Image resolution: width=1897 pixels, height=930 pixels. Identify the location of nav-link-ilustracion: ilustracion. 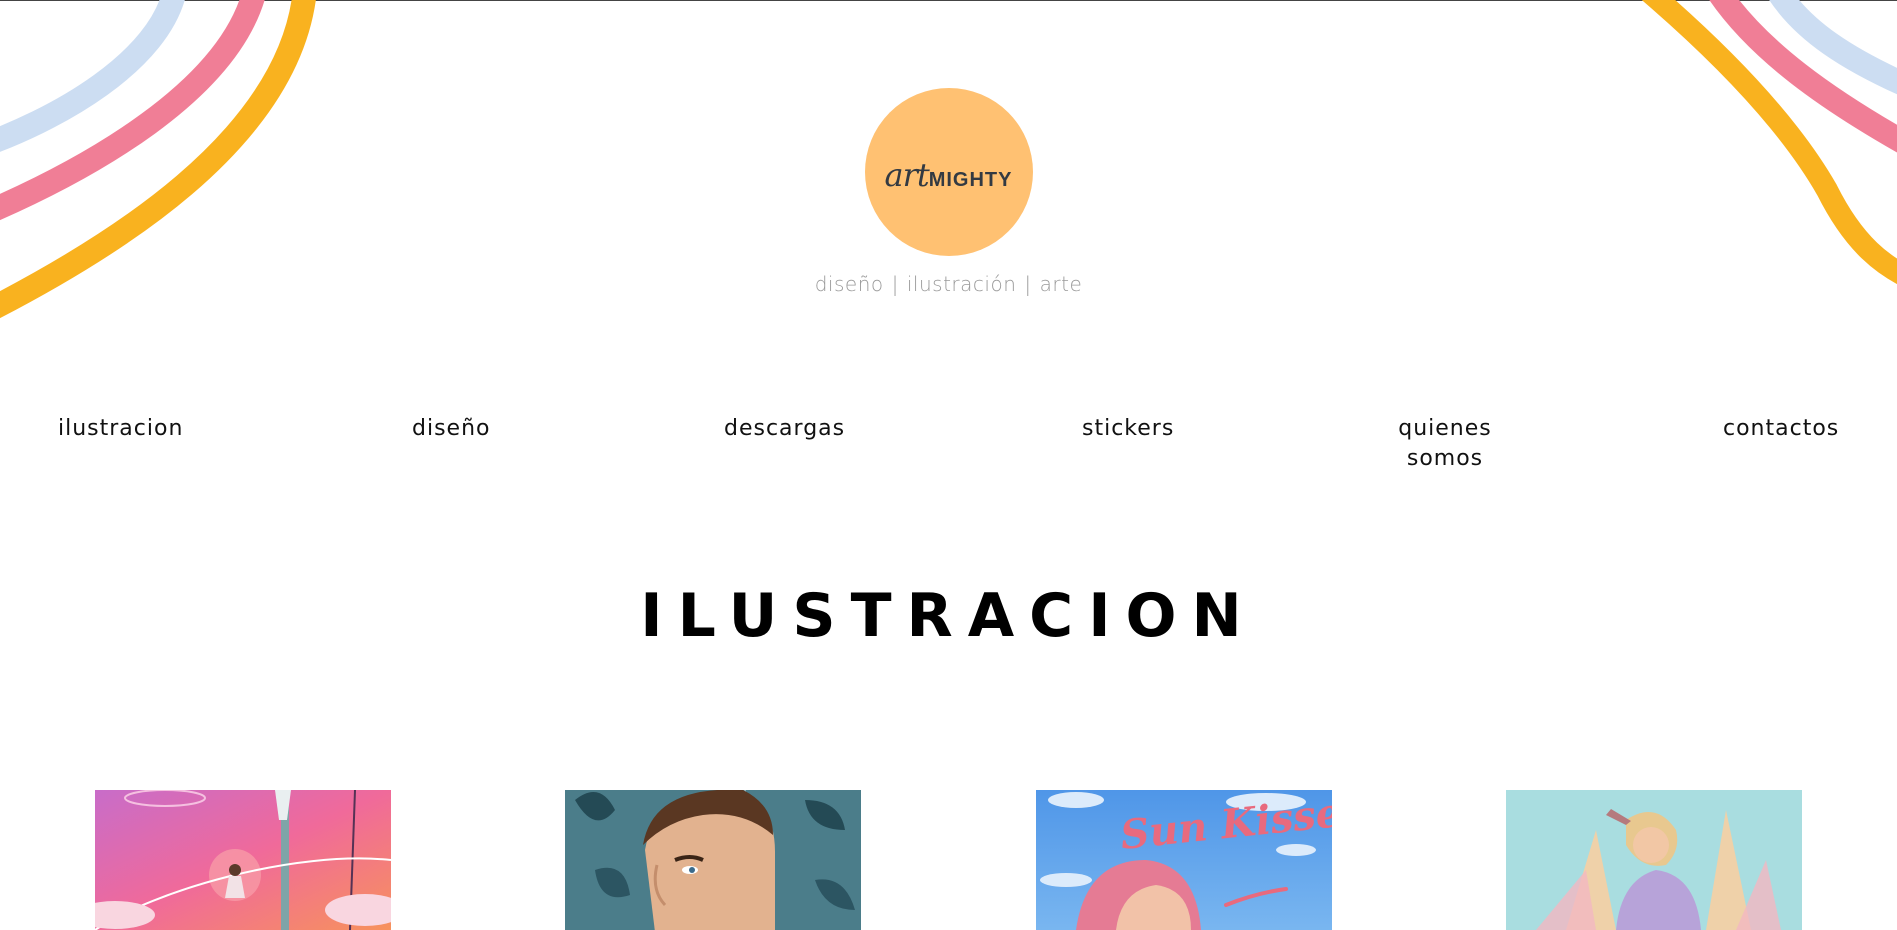
(120, 429).